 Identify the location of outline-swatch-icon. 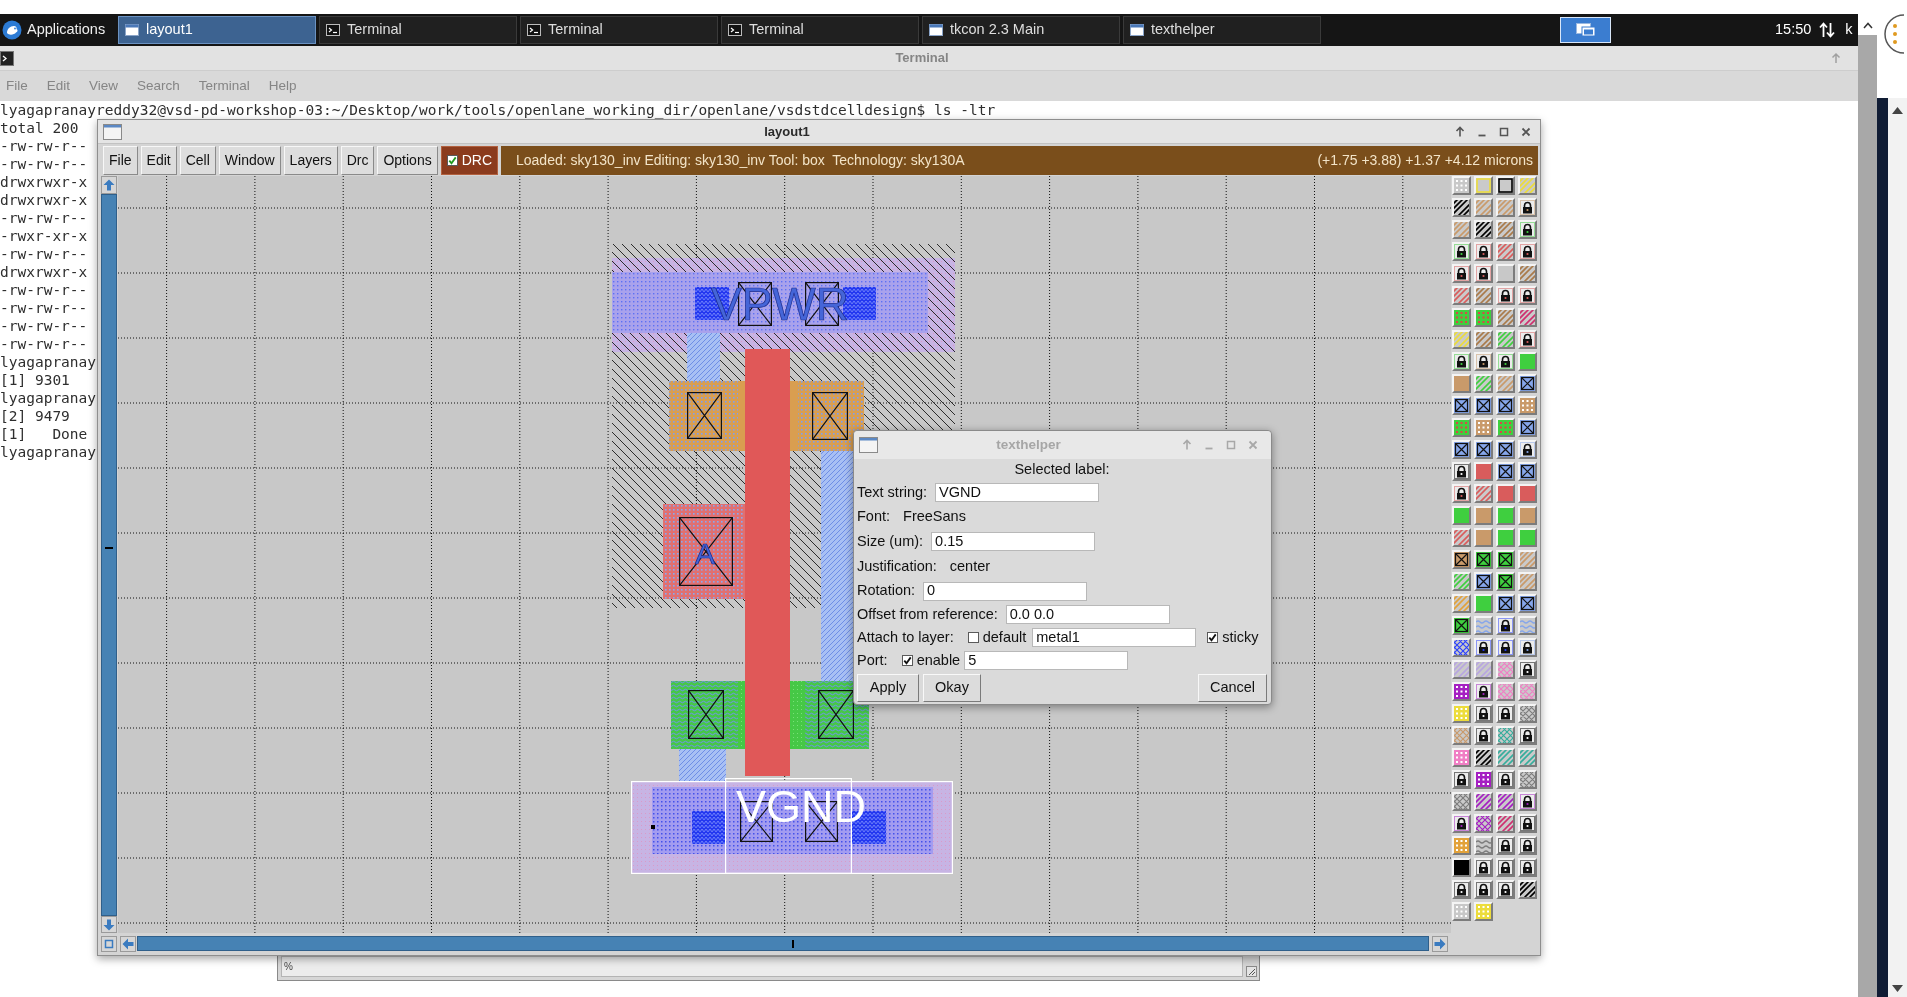
(1505, 185).